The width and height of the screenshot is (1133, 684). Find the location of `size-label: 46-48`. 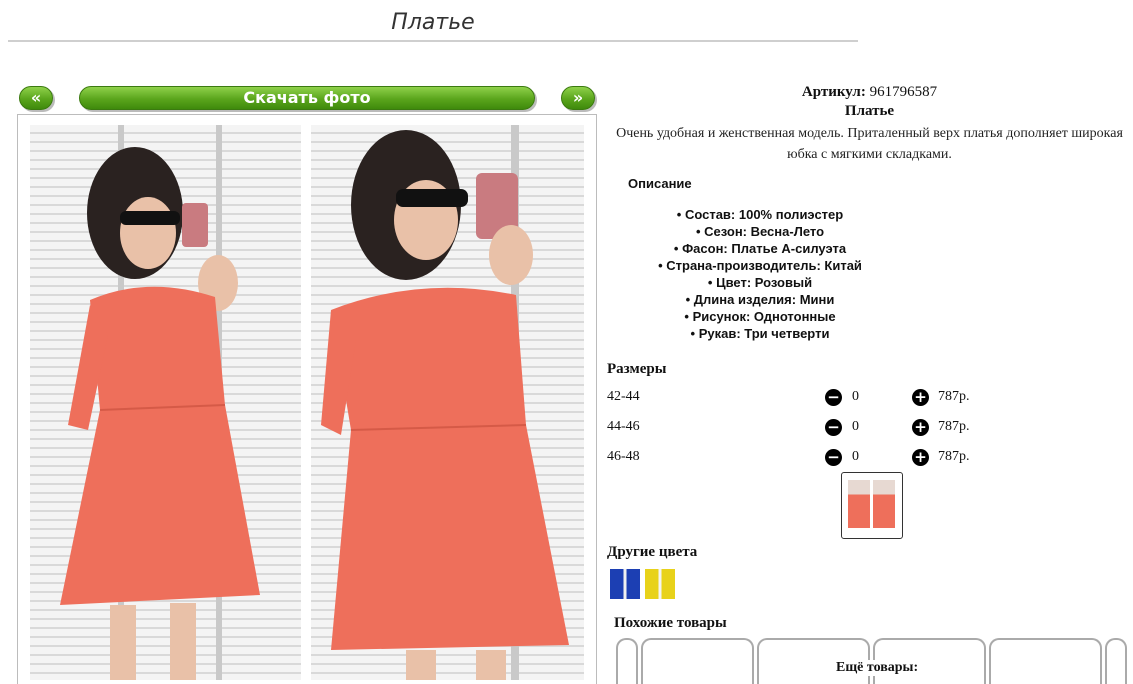

size-label: 46-48 is located at coordinates (623, 456).